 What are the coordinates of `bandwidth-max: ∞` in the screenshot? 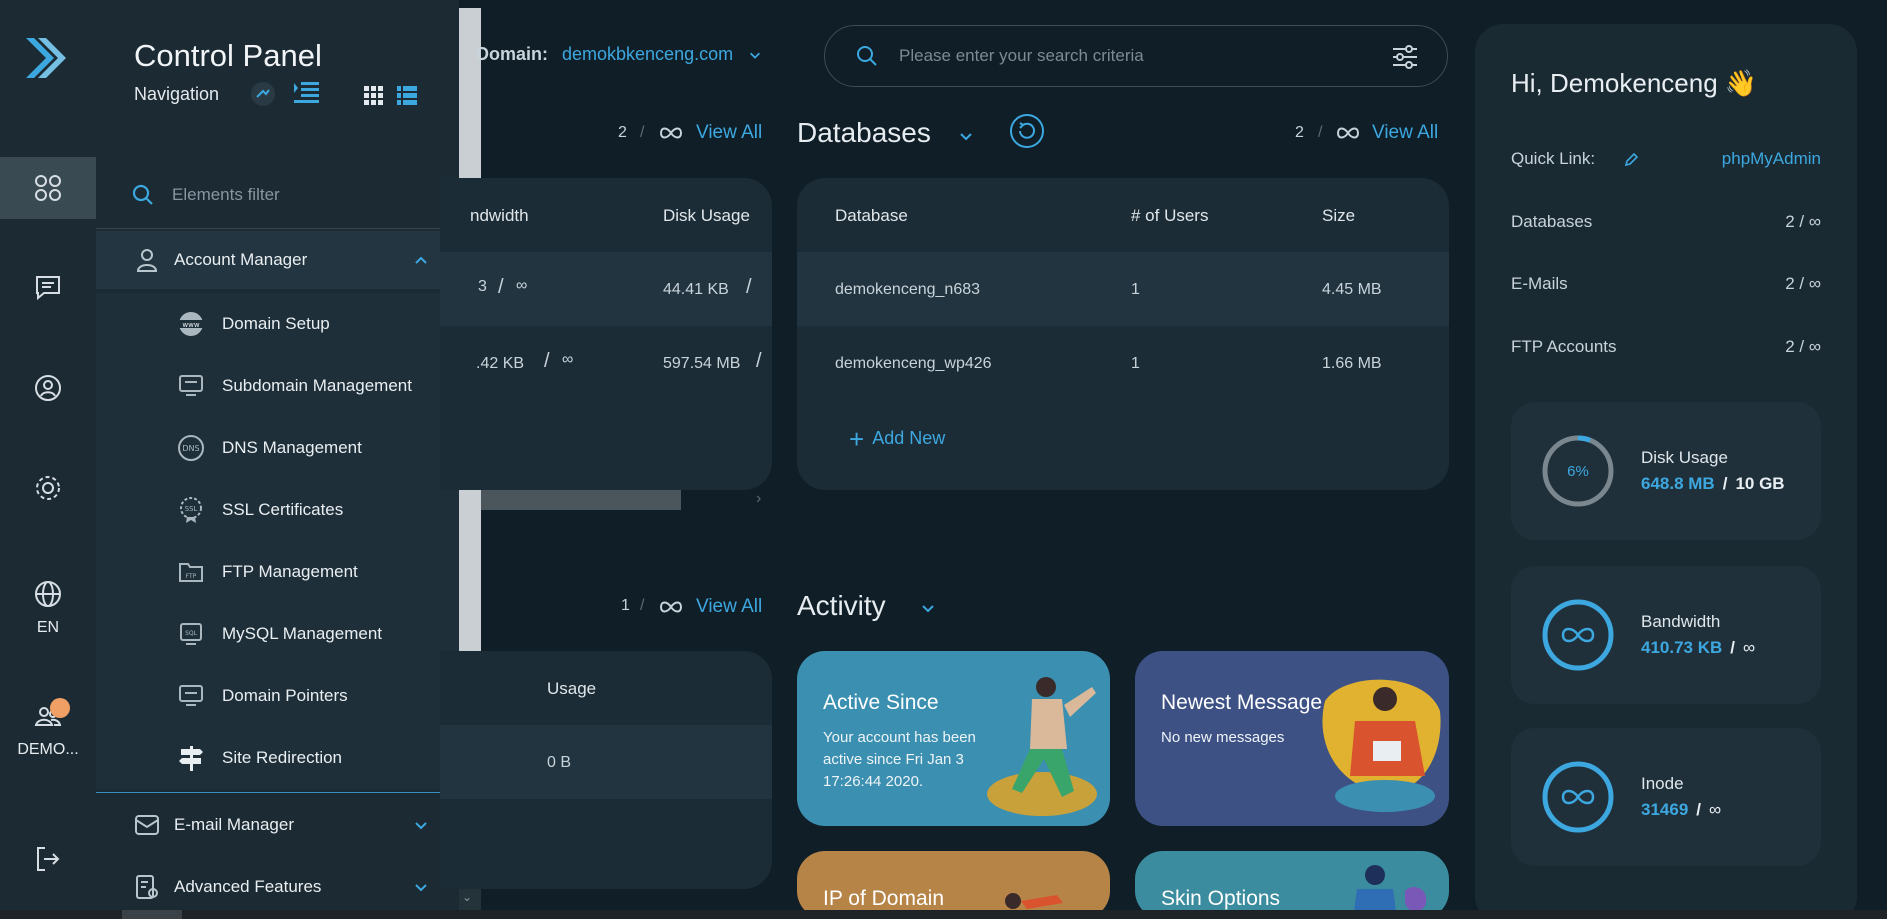 It's located at (1749, 647).